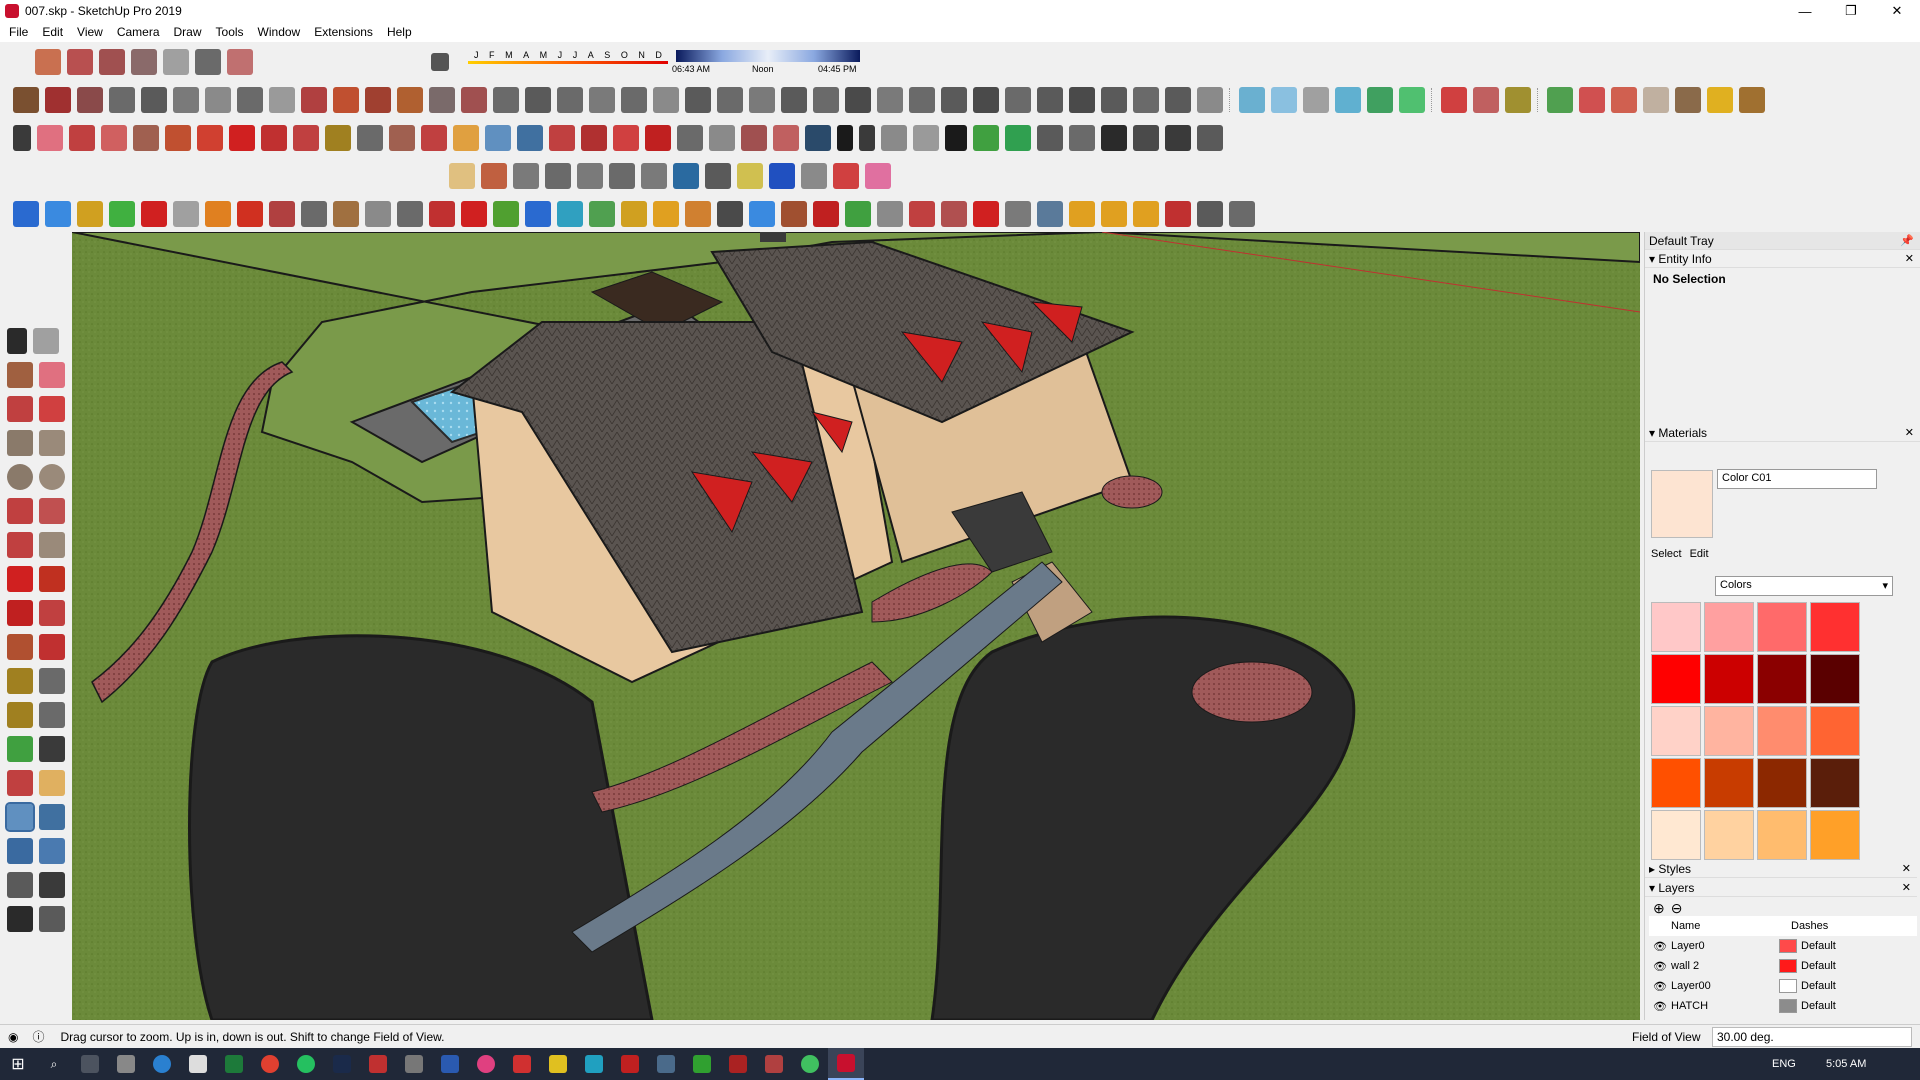 This screenshot has width=1920, height=1080. I want to click on polygon-draw-icon, so click(52, 477).